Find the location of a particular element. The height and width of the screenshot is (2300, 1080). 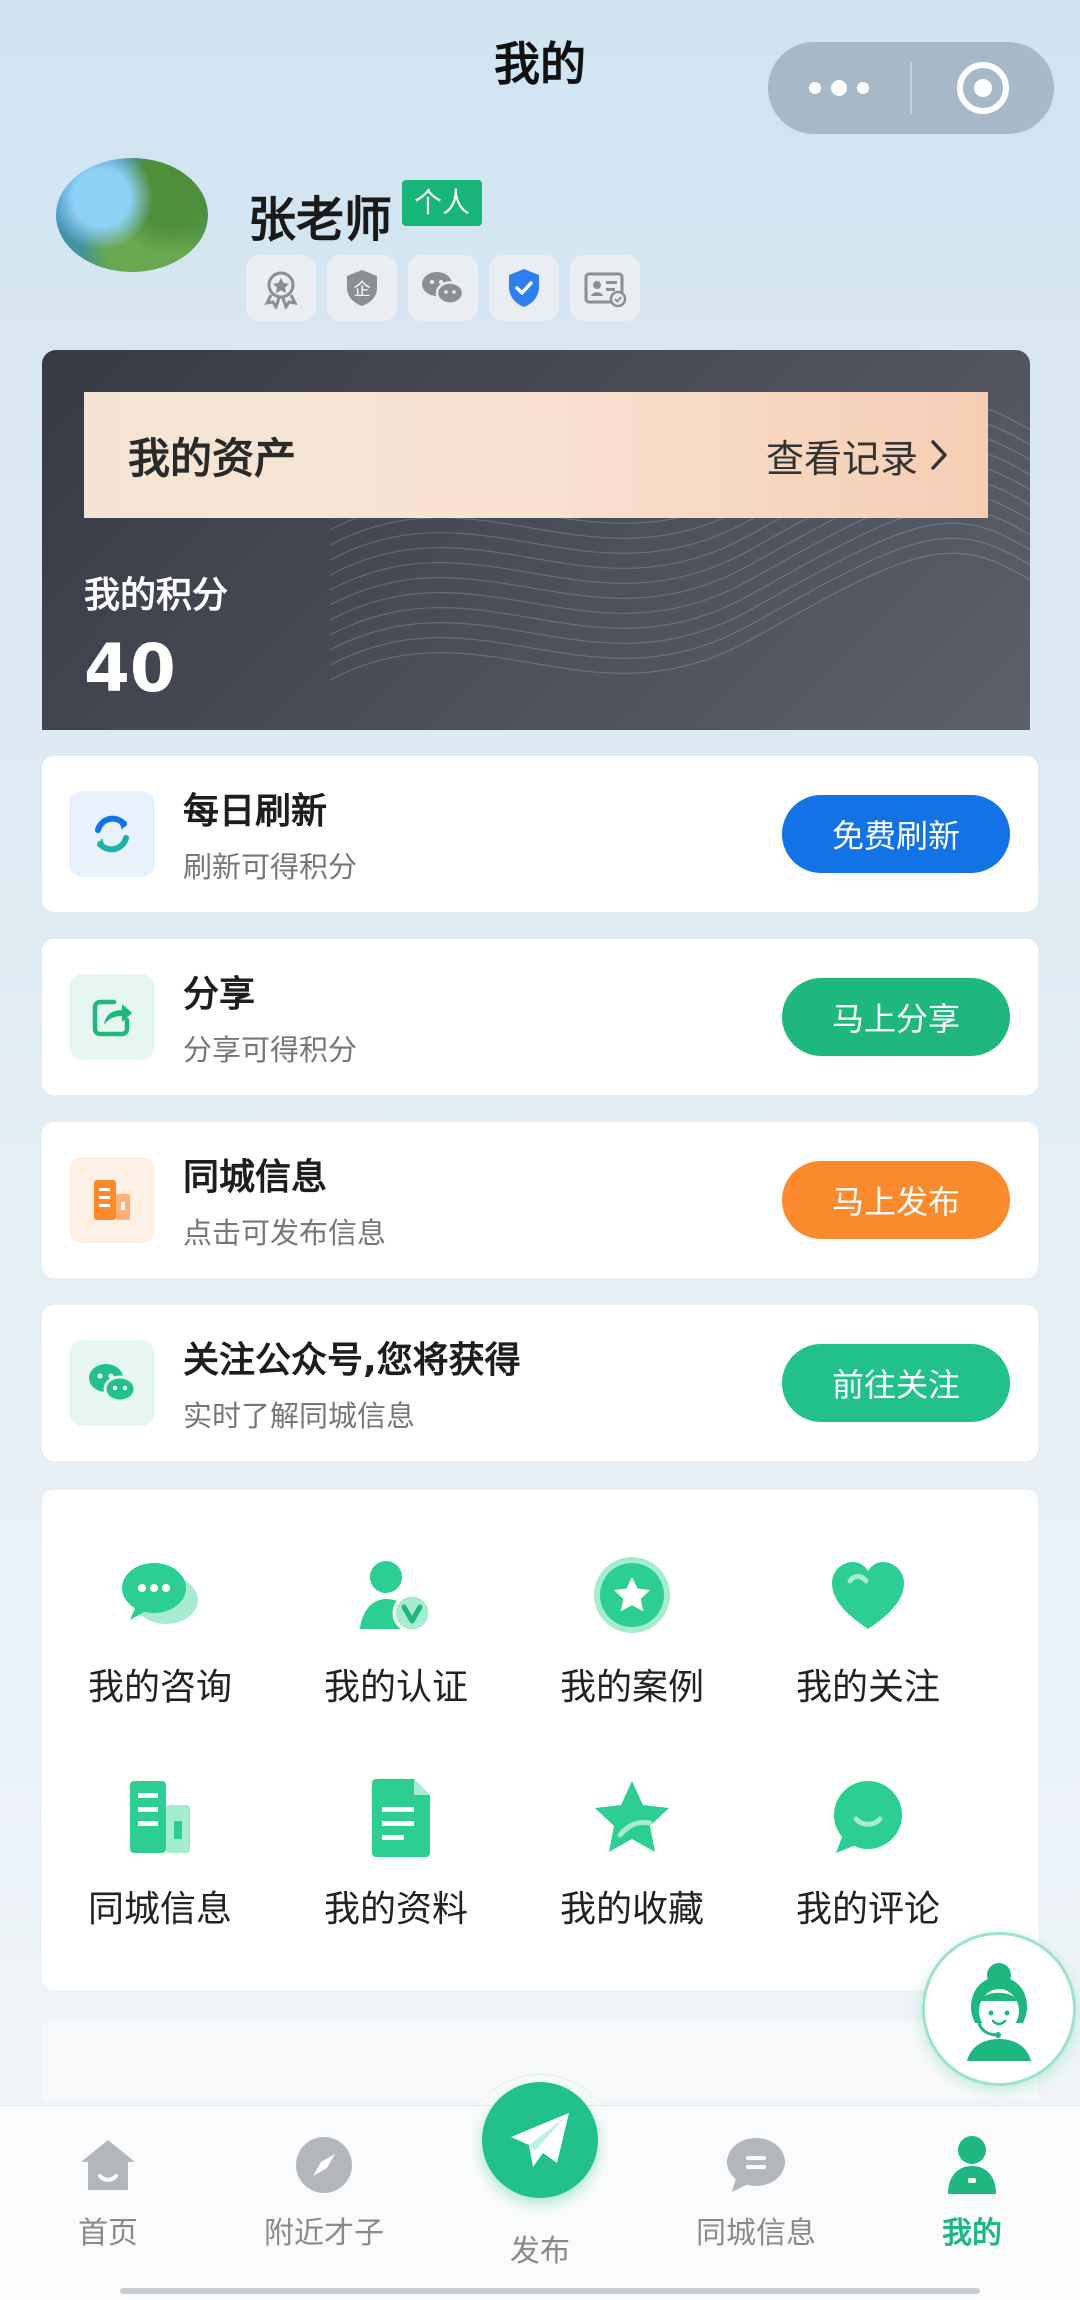

points-value: 40 is located at coordinates (130, 668).